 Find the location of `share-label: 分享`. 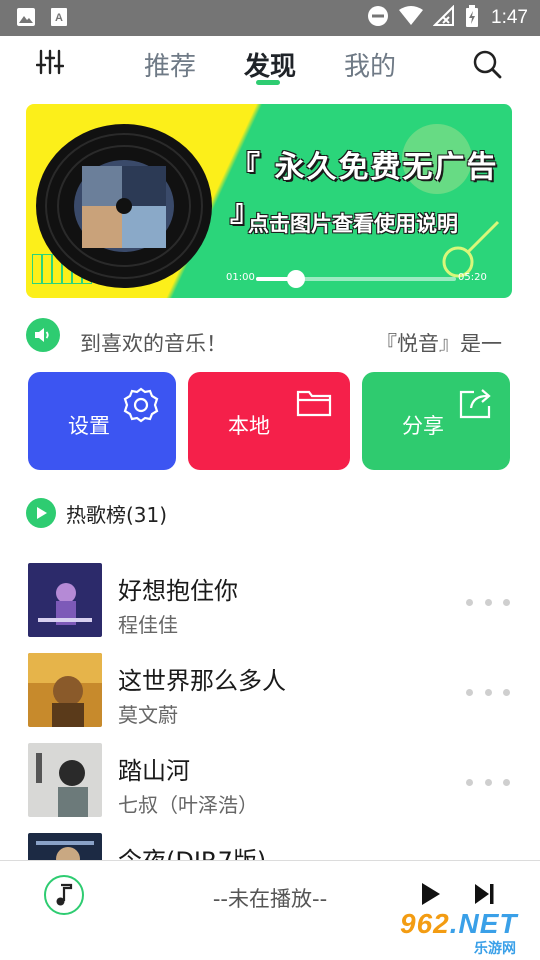

share-label: 分享 is located at coordinates (423, 426).